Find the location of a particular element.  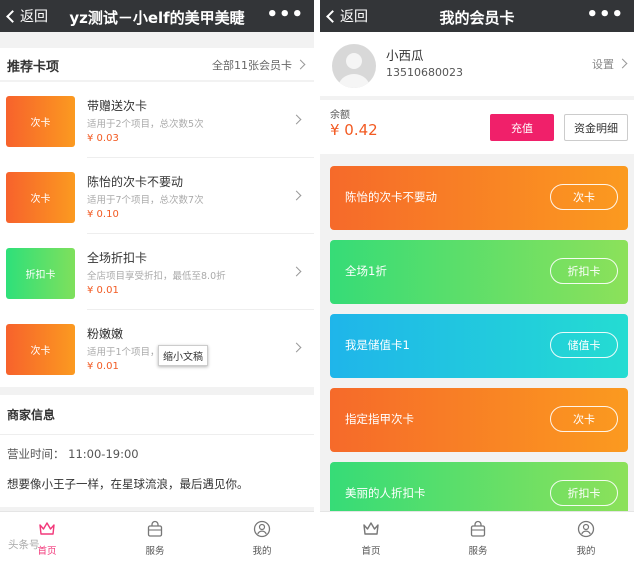

right-tab-bar: 首页 服务 我的 is located at coordinates (477, 537).